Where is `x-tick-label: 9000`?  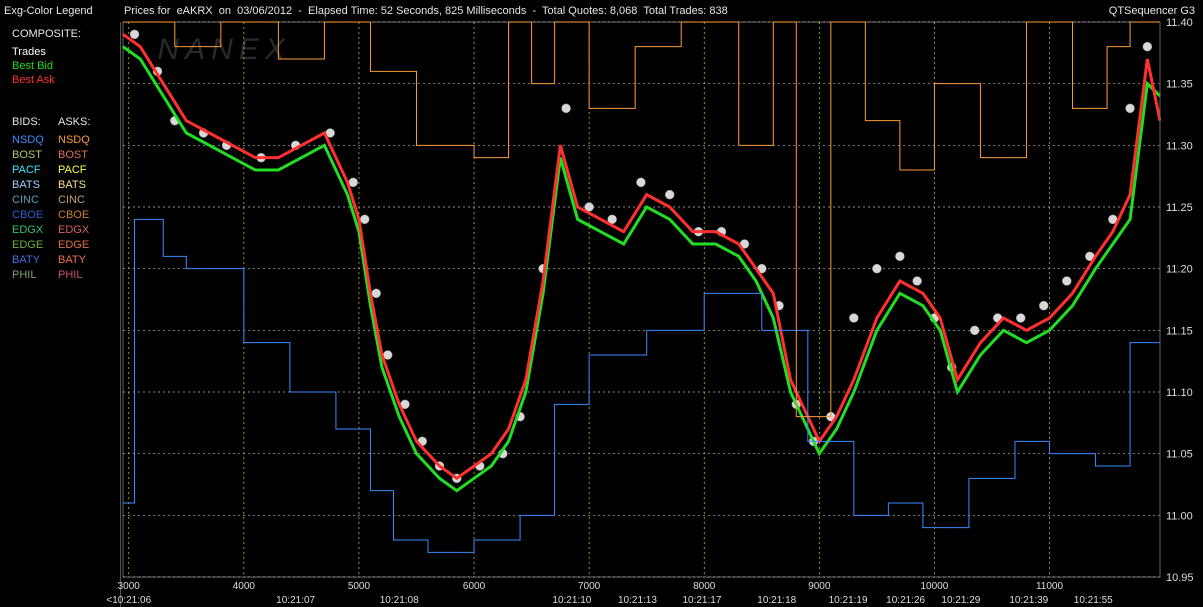 x-tick-label: 9000 is located at coordinates (819, 586).